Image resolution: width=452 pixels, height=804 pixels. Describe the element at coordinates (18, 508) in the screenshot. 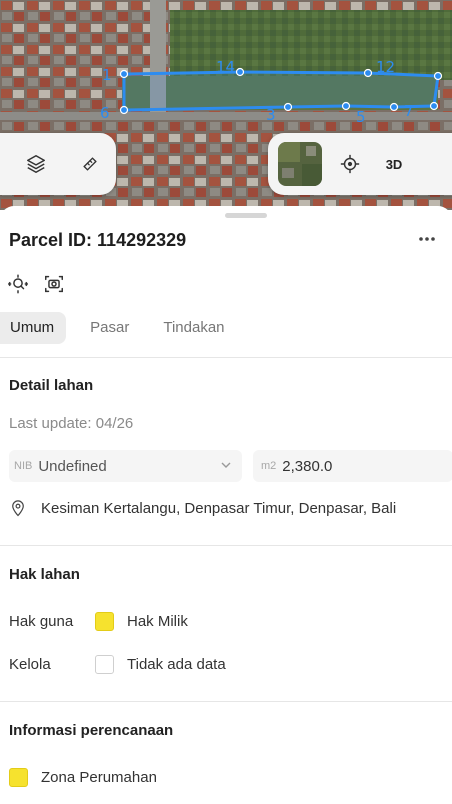

I see `location-pin-icon` at that location.